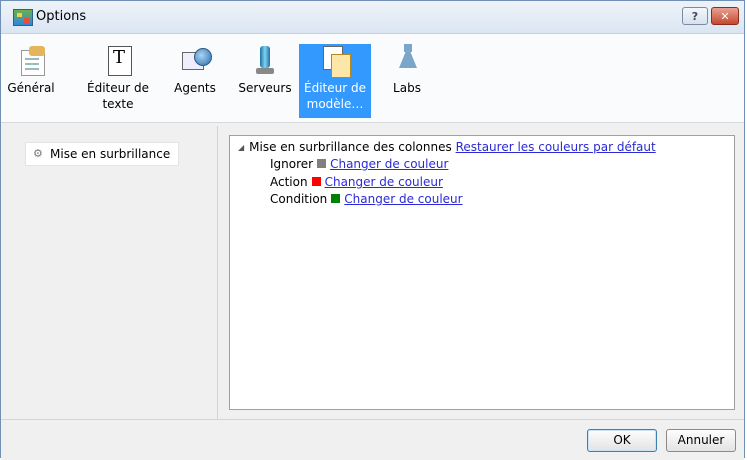 The image size is (747, 460). What do you see at coordinates (372, 439) in the screenshot?
I see `dialog-footer: OK Annuler` at bounding box center [372, 439].